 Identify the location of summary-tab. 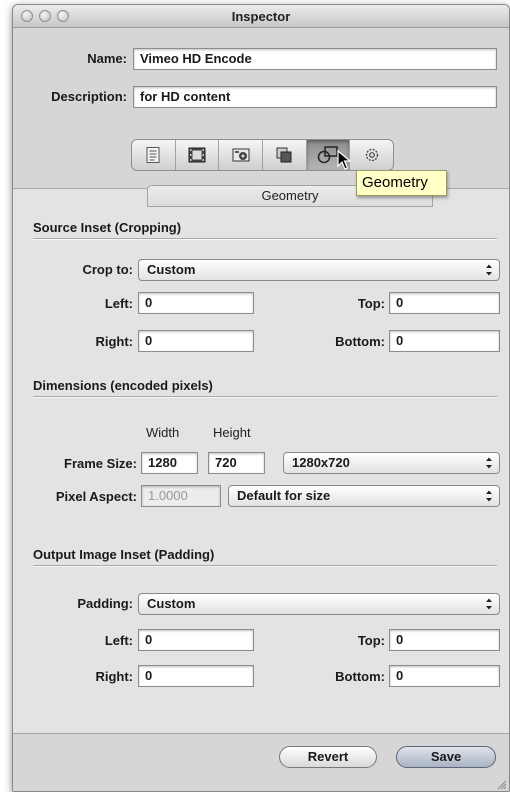
(154, 155).